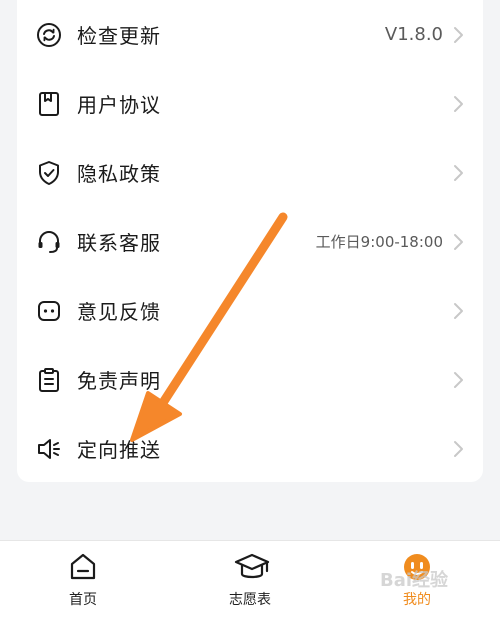 This screenshot has width=500, height=618. I want to click on tab-home: 首页, so click(83, 579).